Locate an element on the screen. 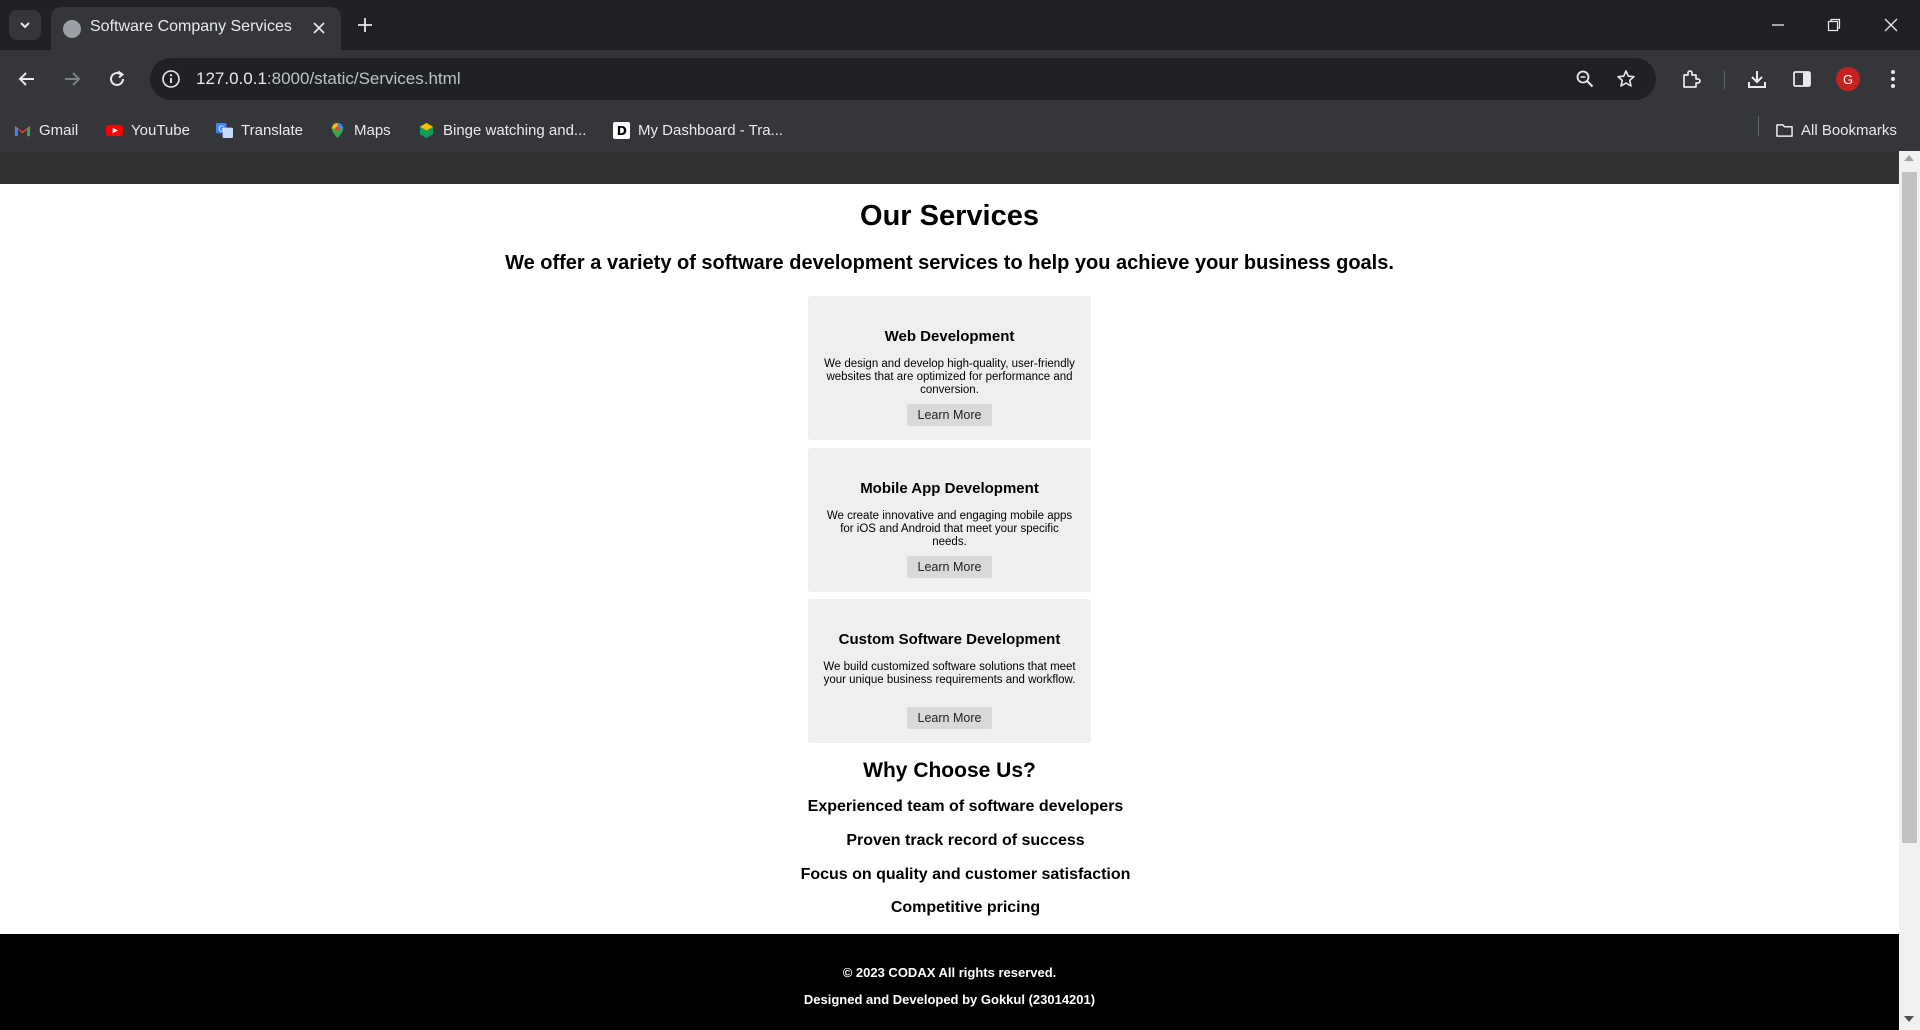 Image resolution: width=1920 pixels, height=1030 pixels. minimize-icon is located at coordinates (1778, 25).